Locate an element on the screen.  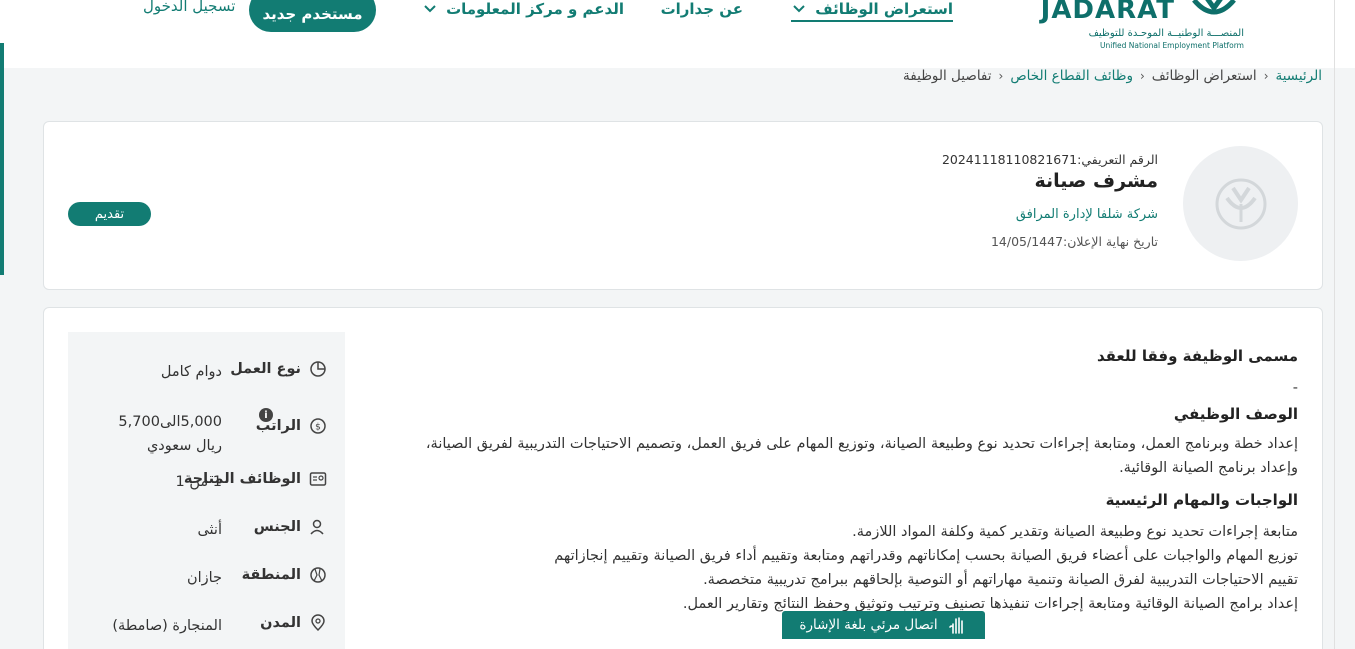
job-reference-number: الرقم التعريفي:20241118110821671 is located at coordinates (1050, 159).